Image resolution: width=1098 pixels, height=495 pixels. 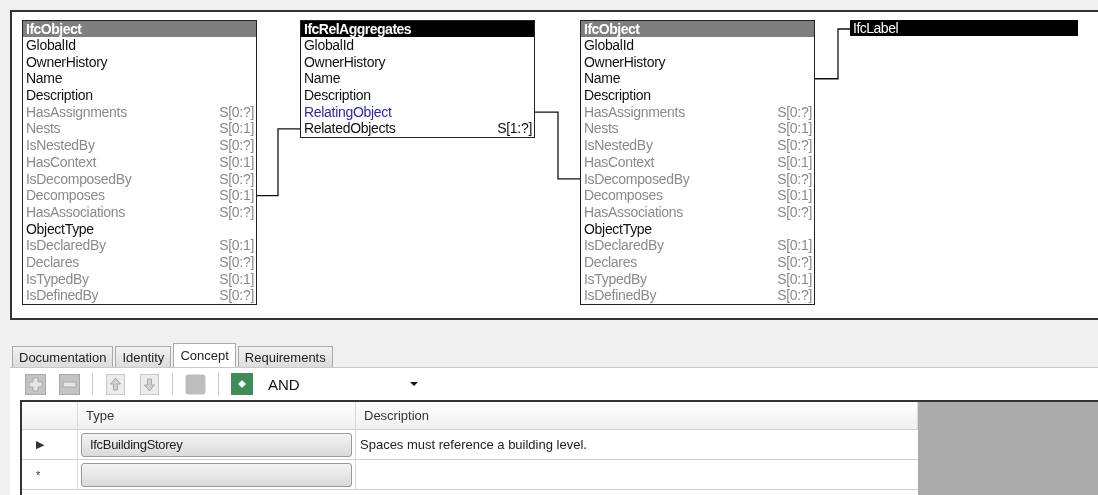 What do you see at coordinates (964, 28) in the screenshot?
I see `type-node: IfcLabel` at bounding box center [964, 28].